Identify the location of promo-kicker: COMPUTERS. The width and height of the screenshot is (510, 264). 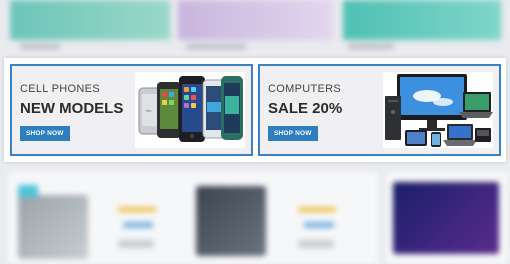
(304, 89).